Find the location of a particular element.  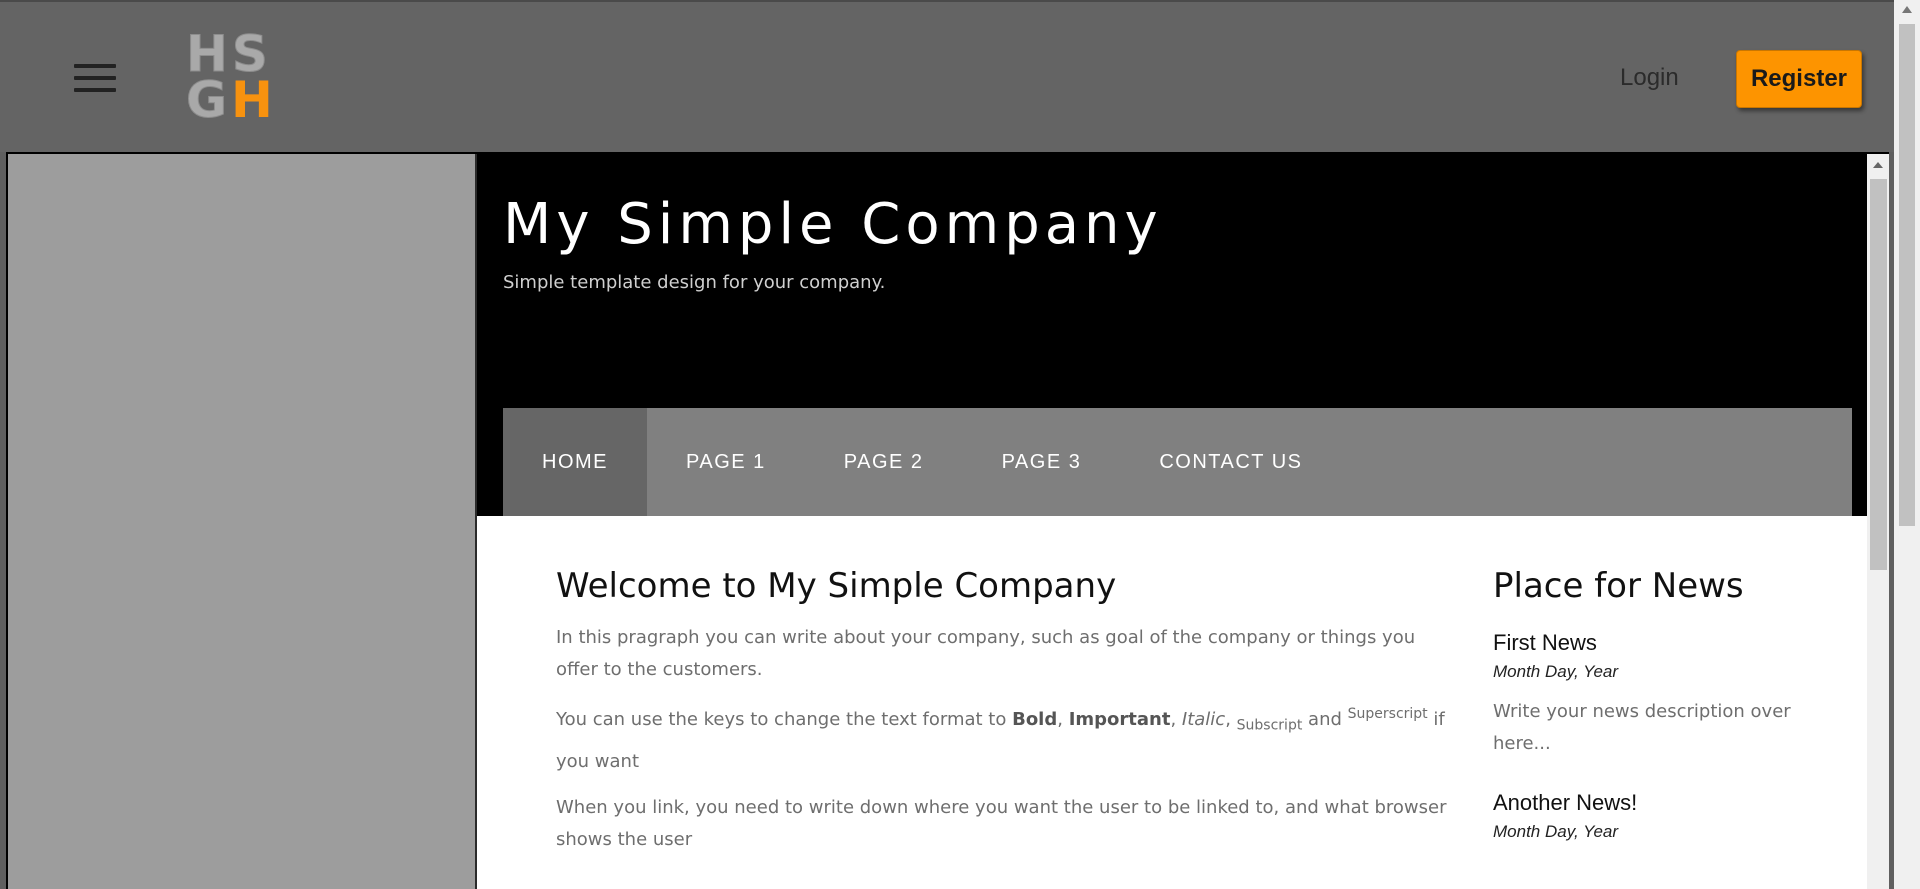

main-heading: Welcome to My Simple Company is located at coordinates (836, 586).